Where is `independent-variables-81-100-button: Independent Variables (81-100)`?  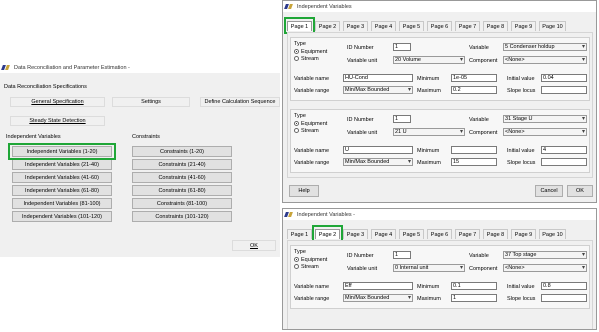
independent-variables-81-100-button: Independent Variables (81-100) is located at coordinates (62, 203).